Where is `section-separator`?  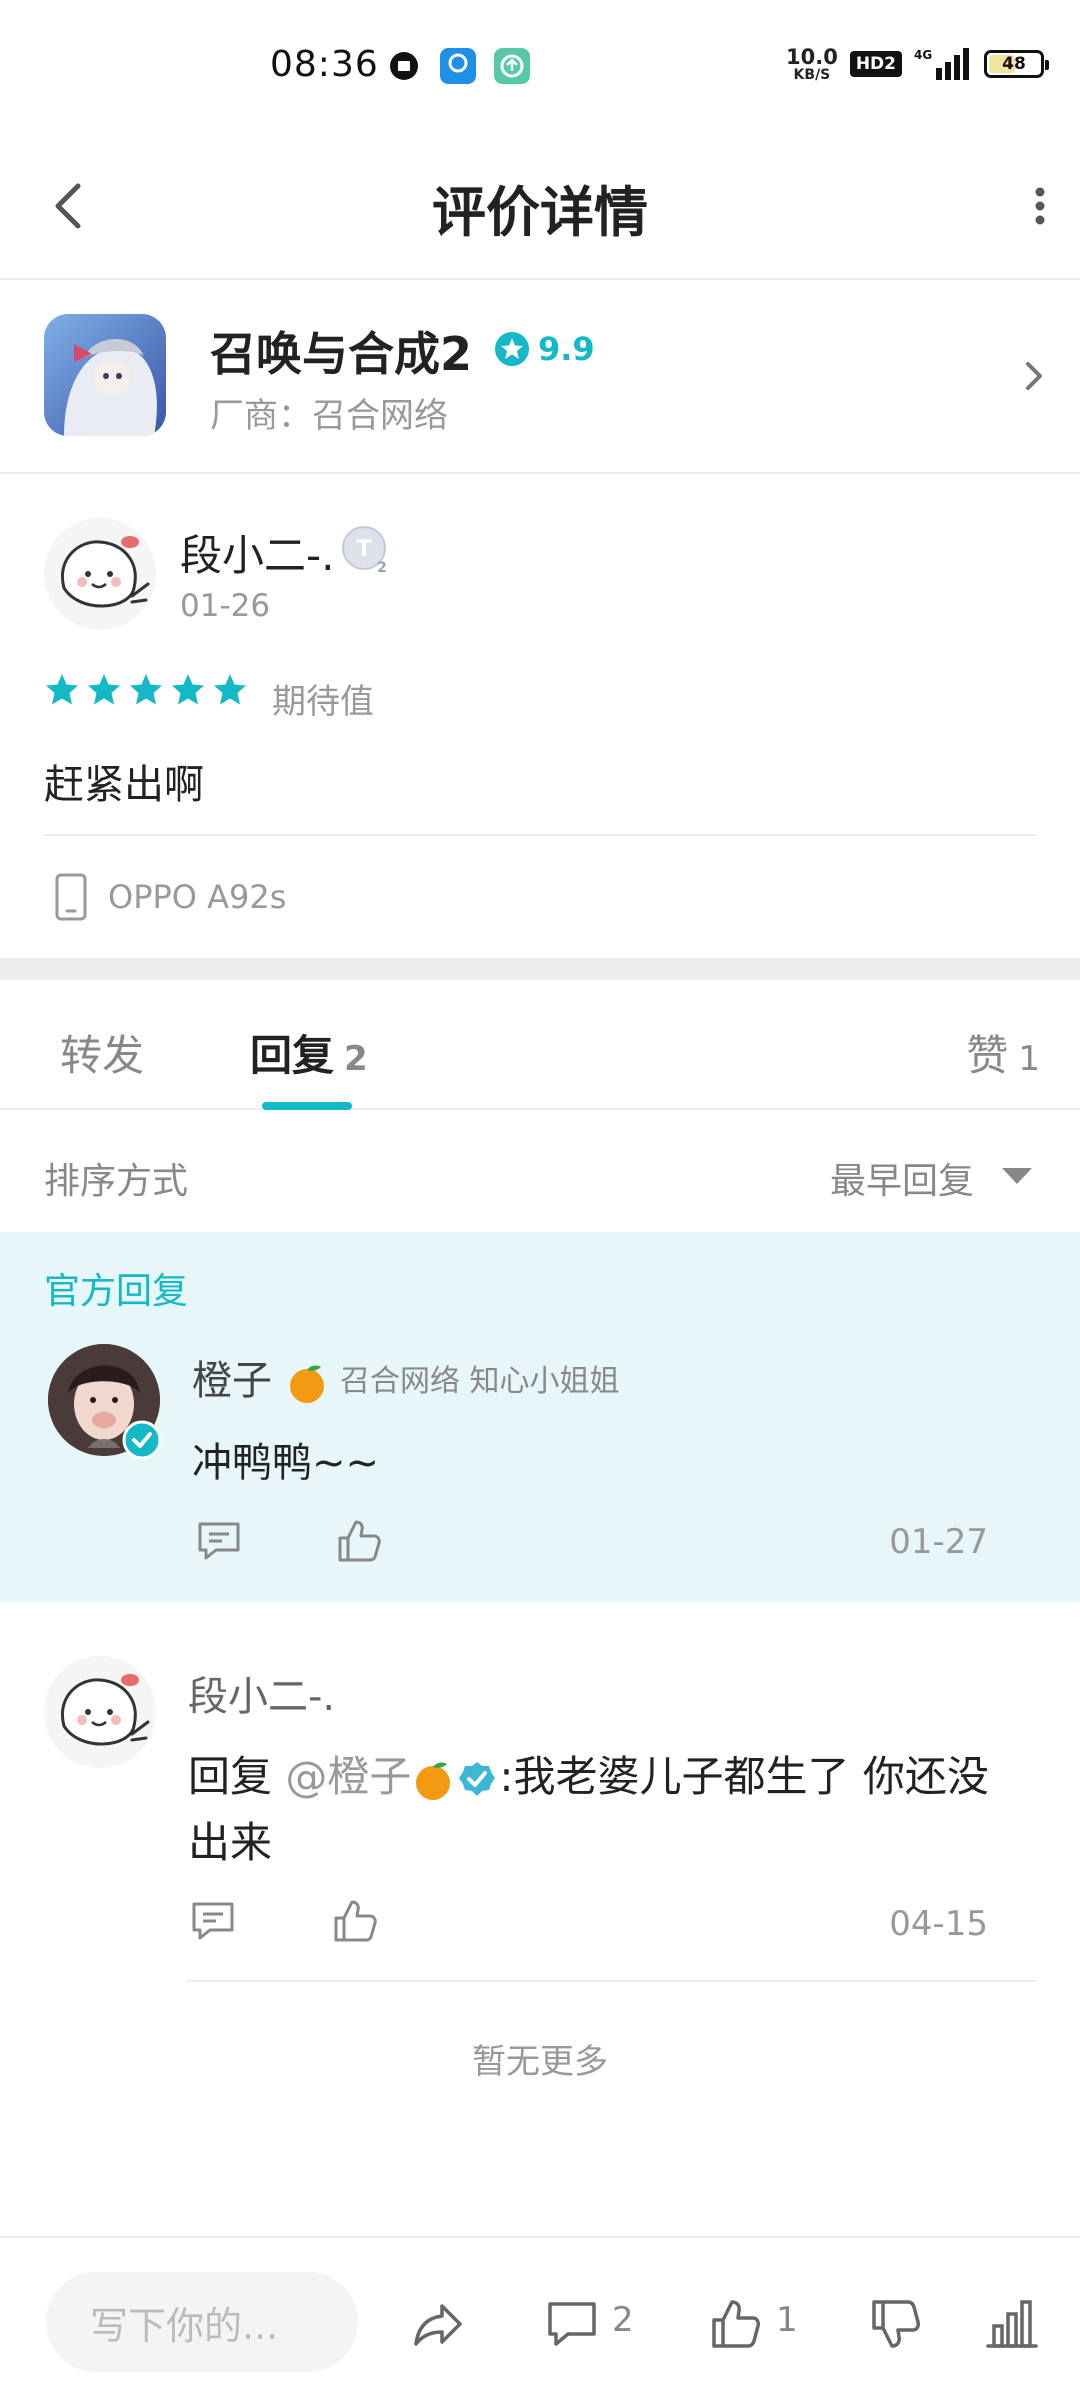
section-separator is located at coordinates (540, 969).